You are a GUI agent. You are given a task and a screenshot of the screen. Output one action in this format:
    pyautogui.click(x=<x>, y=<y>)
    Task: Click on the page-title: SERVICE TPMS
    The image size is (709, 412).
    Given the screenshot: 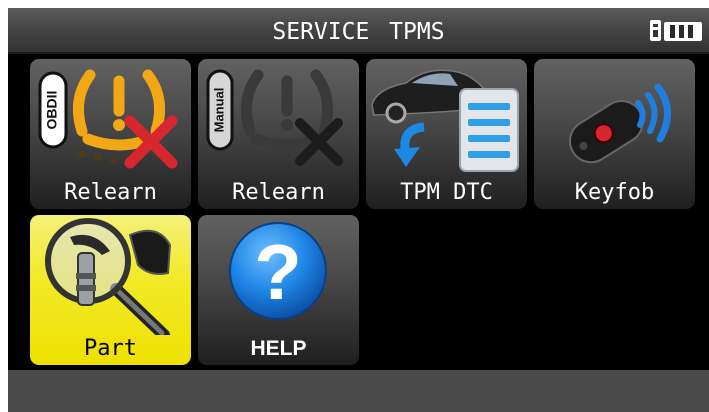 What is the action you would take?
    pyautogui.click(x=358, y=32)
    